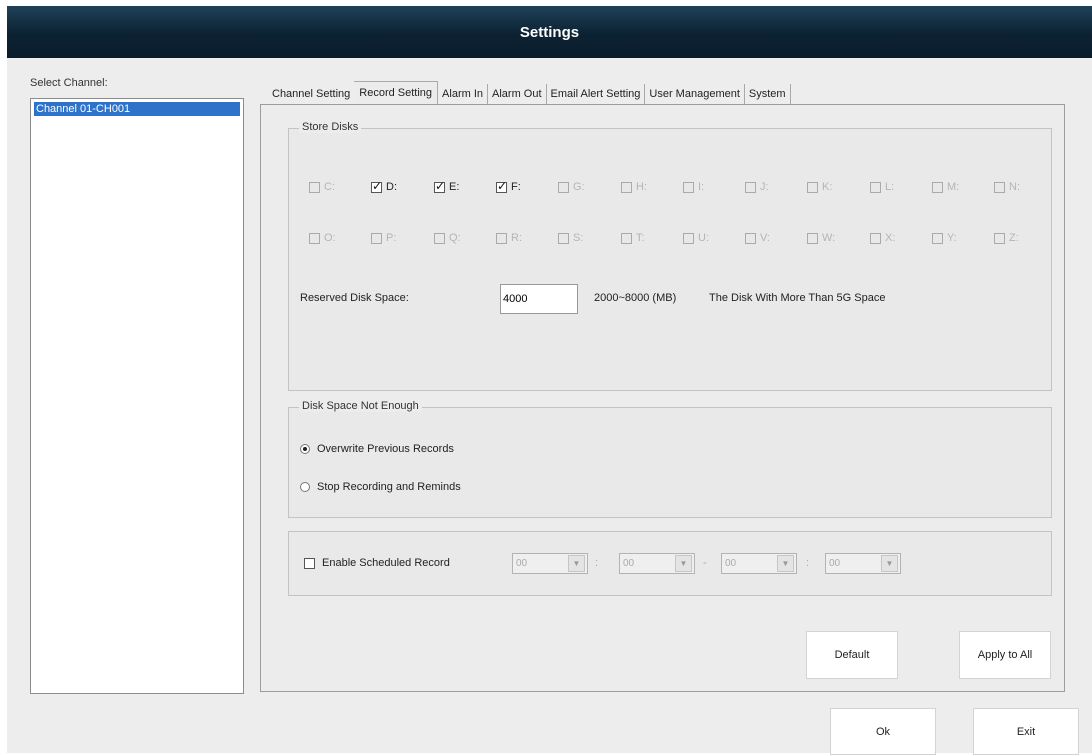 This screenshot has height=755, width=1092. I want to click on default-button: Default, so click(852, 655).